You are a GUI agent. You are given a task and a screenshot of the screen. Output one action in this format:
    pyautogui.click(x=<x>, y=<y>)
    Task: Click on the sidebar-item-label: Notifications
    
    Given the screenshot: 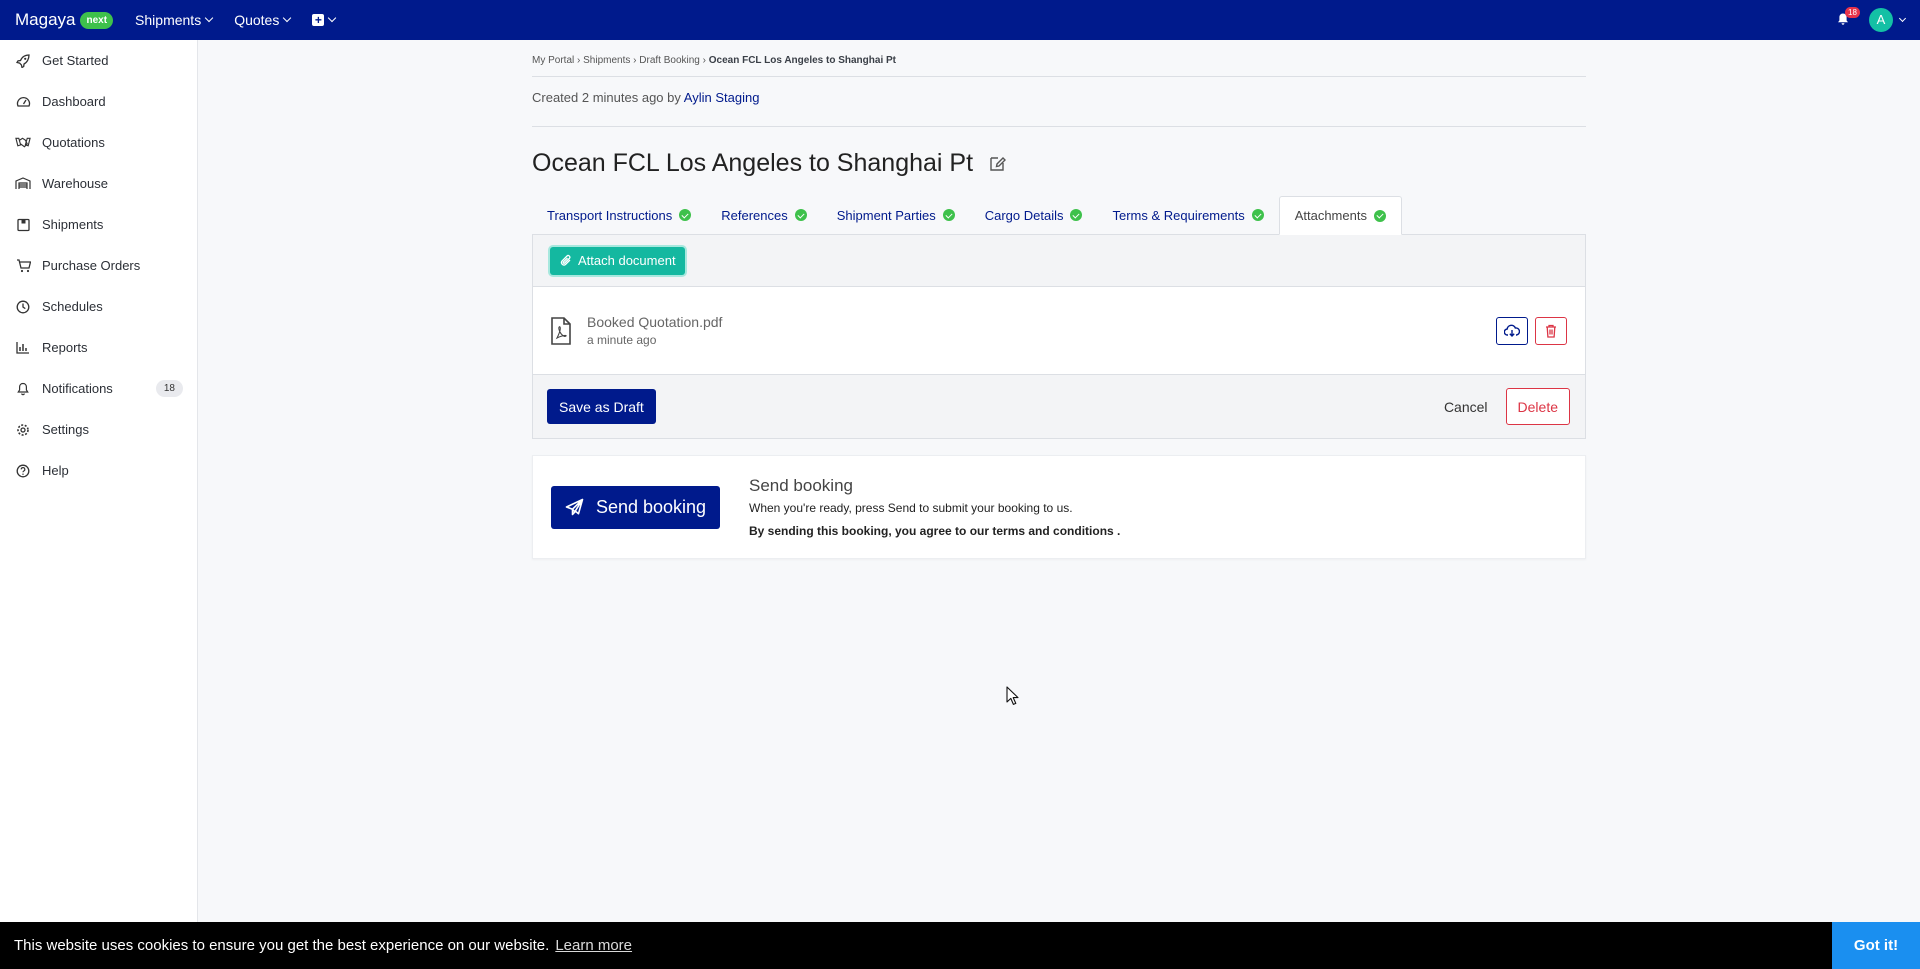 What is the action you would take?
    pyautogui.click(x=77, y=388)
    